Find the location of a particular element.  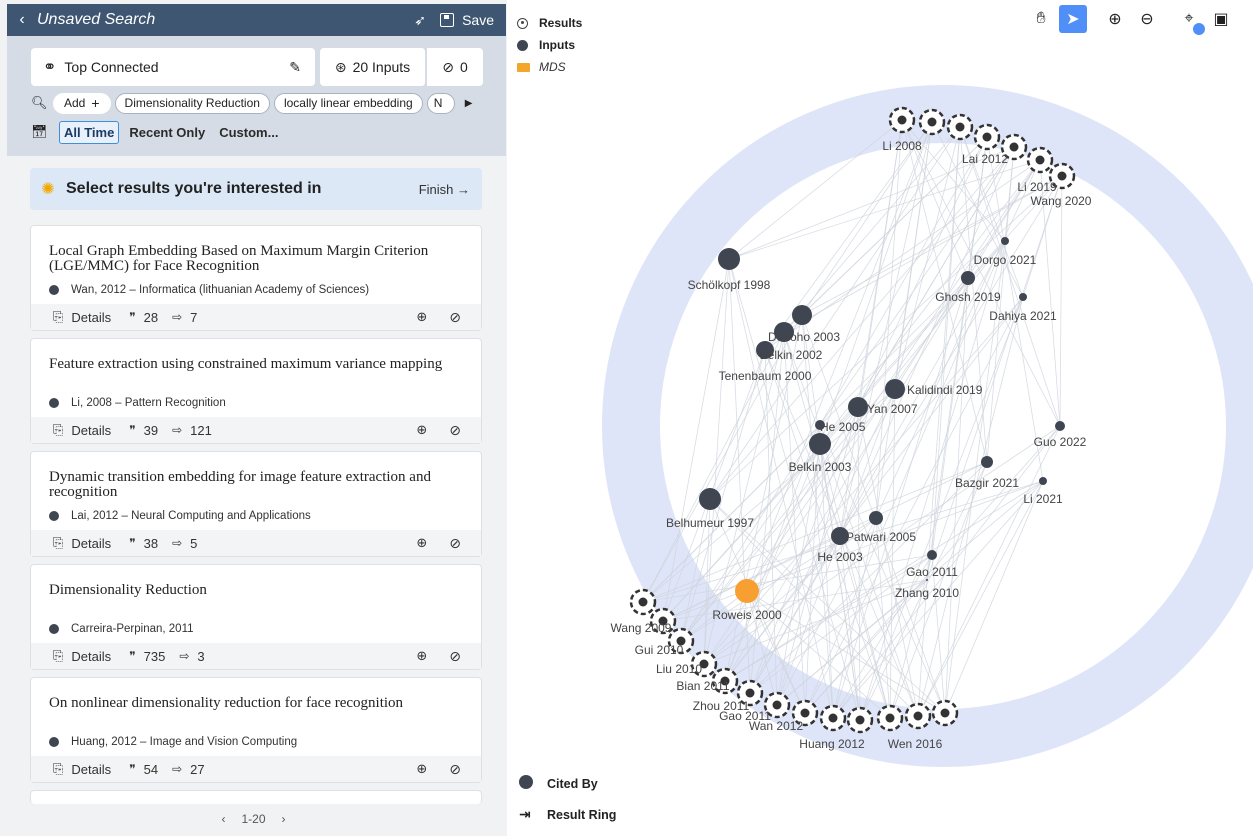

share-icon: ➶ is located at coordinates (420, 20).